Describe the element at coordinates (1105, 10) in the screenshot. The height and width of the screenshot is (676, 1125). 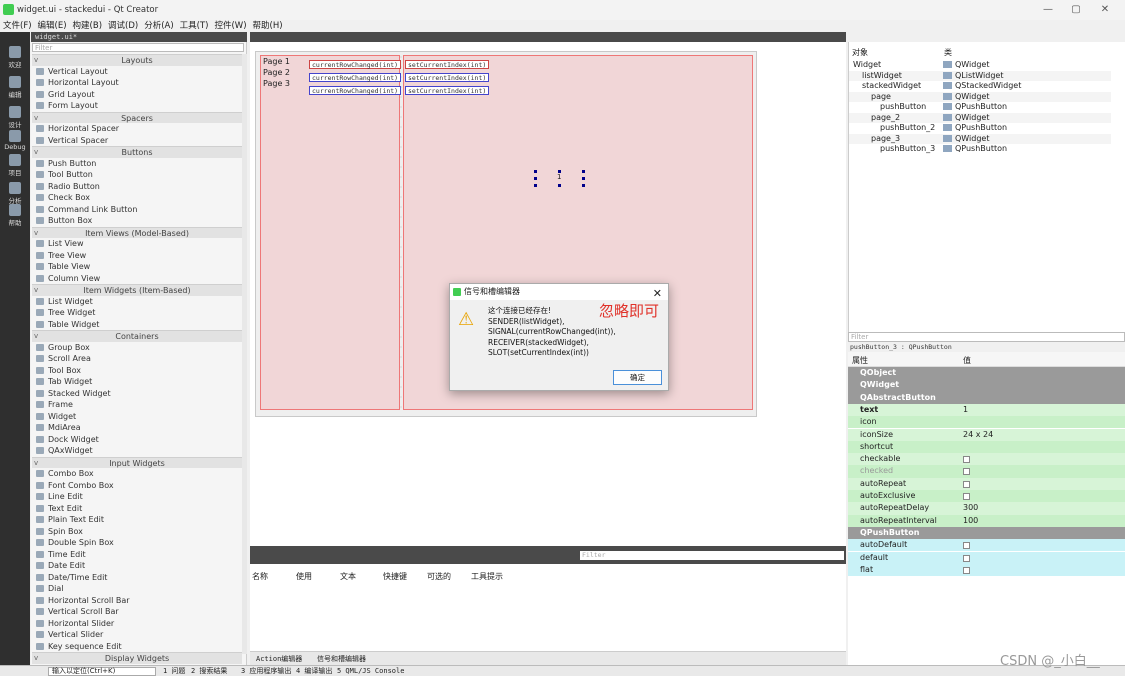
I see `close-button: ✕` at that location.